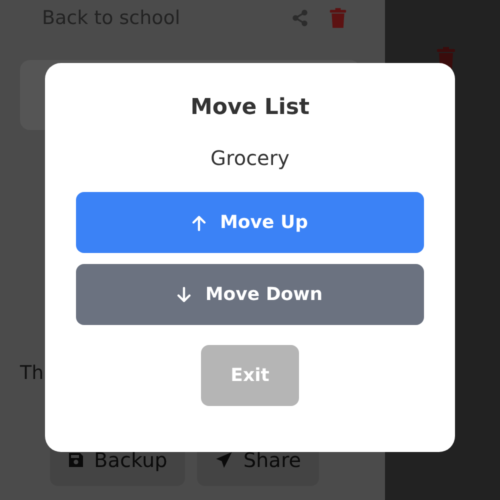 The image size is (500, 500). Describe the element at coordinates (76, 460) in the screenshot. I see `save-icon` at that location.